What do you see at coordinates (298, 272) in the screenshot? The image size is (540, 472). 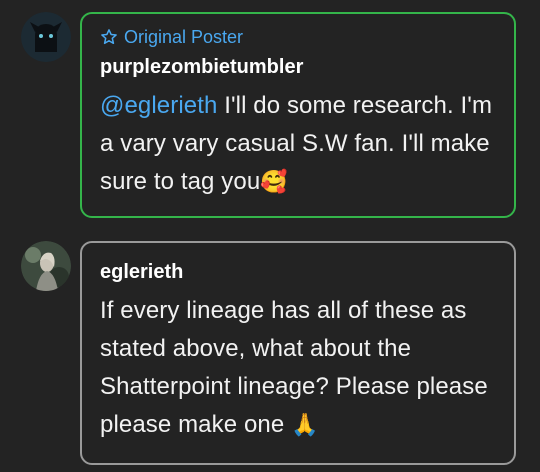 I see `comment-username: eglerieth` at bounding box center [298, 272].